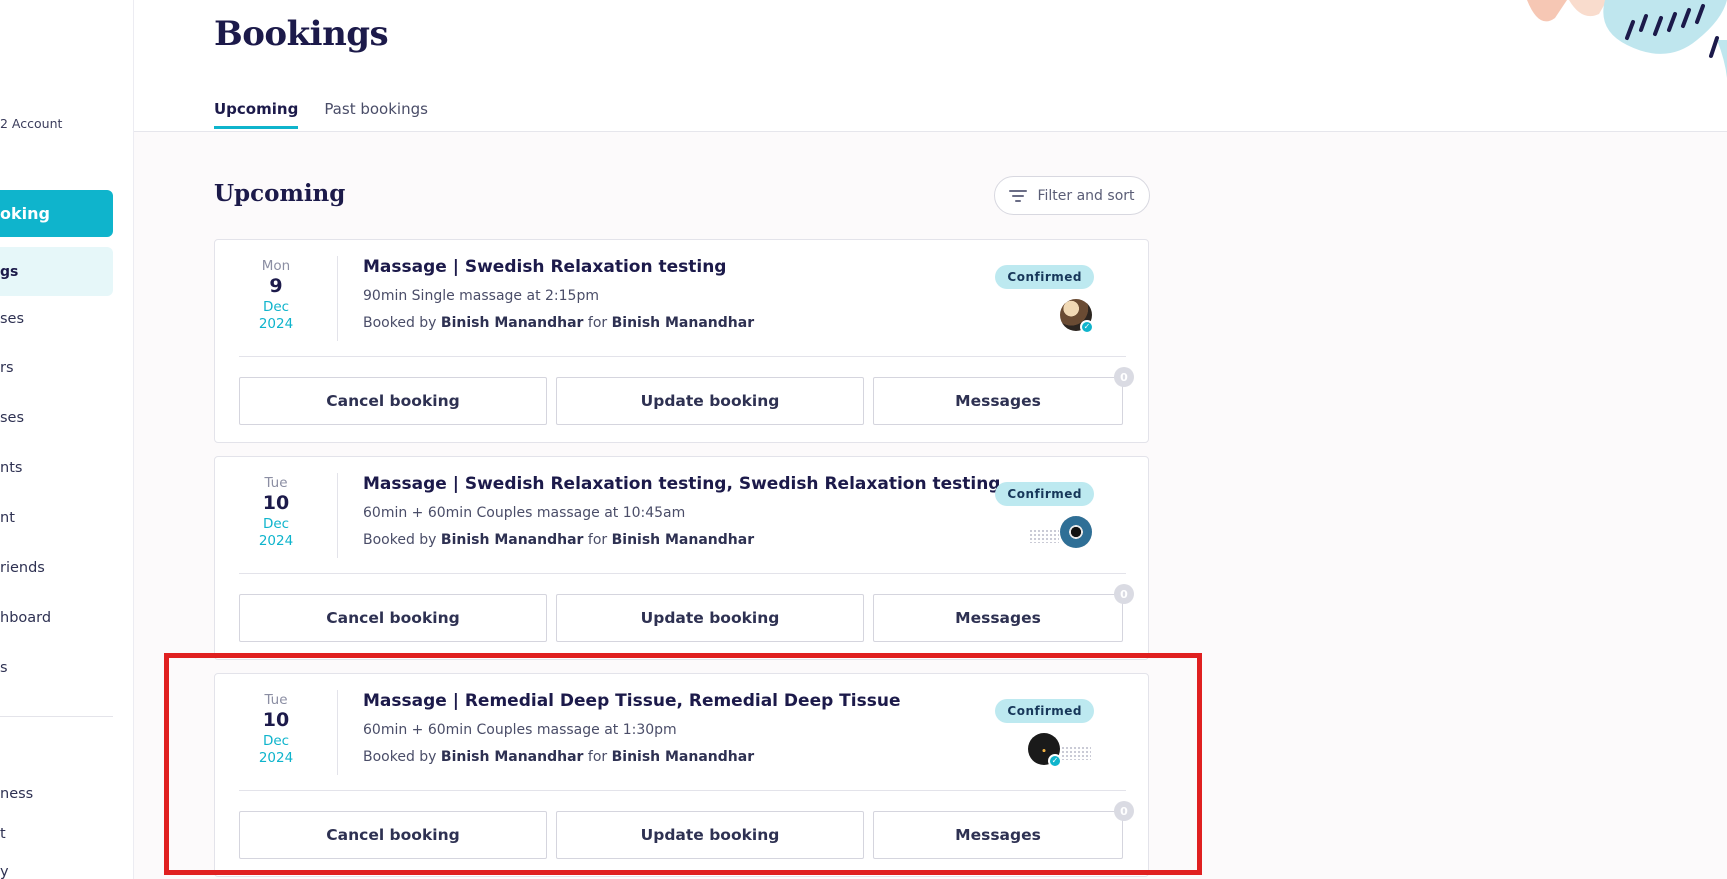 Image resolution: width=1727 pixels, height=879 pixels. Describe the element at coordinates (376, 114) in the screenshot. I see `tab-past-bookings: Past bookings` at that location.